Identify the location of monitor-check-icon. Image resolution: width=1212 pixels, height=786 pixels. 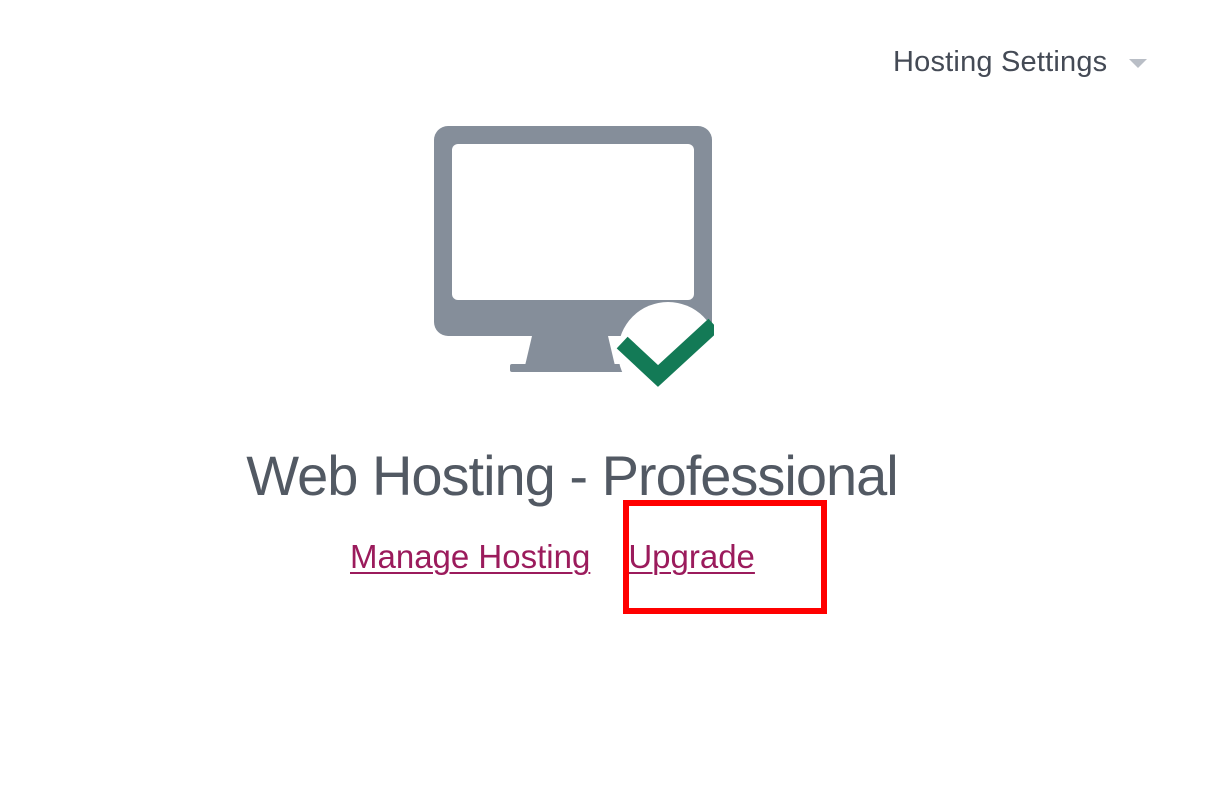
(574, 257).